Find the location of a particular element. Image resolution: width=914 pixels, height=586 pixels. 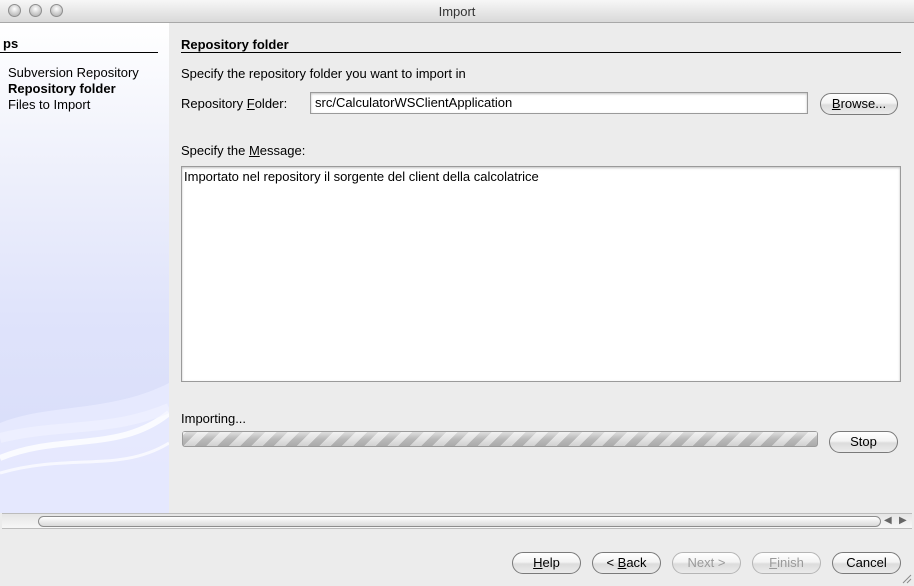

message-label: Specify the Message: is located at coordinates (243, 150).